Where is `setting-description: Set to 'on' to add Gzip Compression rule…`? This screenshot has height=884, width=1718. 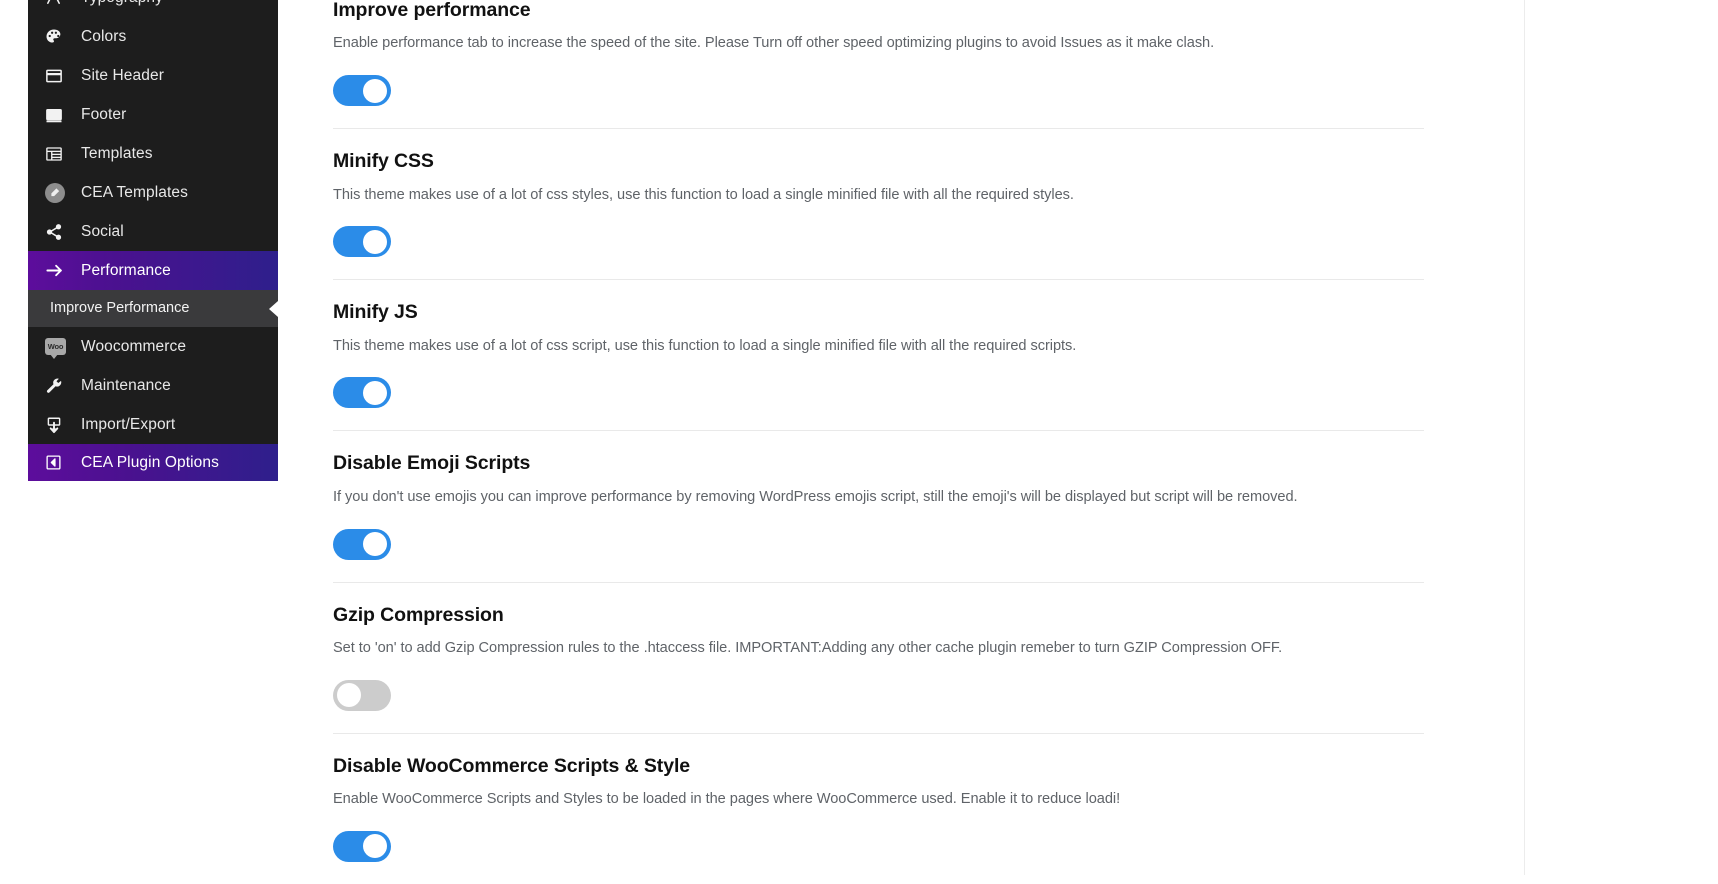 setting-description: Set to 'on' to add Gzip Compression rule… is located at coordinates (808, 648).